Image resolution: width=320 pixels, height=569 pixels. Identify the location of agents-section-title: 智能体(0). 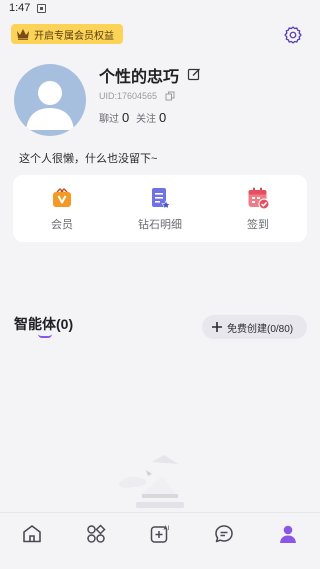
(44, 324).